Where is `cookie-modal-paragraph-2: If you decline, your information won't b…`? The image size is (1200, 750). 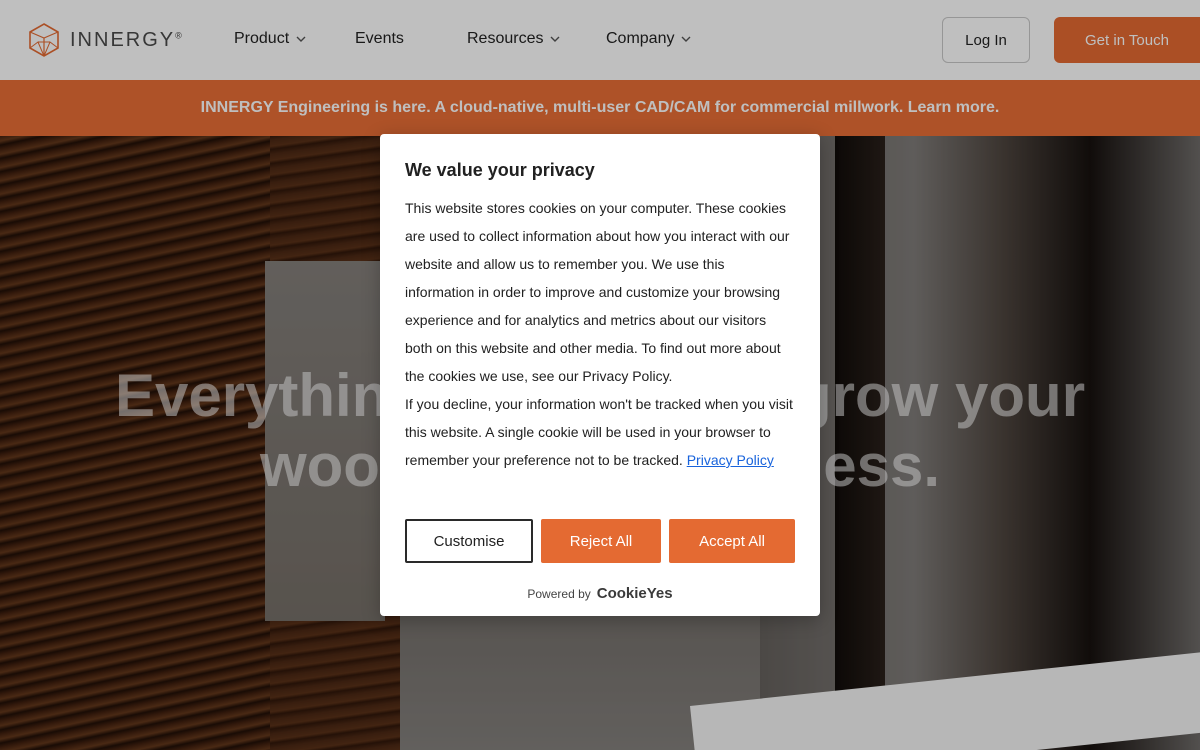
cookie-modal-paragraph-2: If you decline, your information won't b… is located at coordinates (599, 432).